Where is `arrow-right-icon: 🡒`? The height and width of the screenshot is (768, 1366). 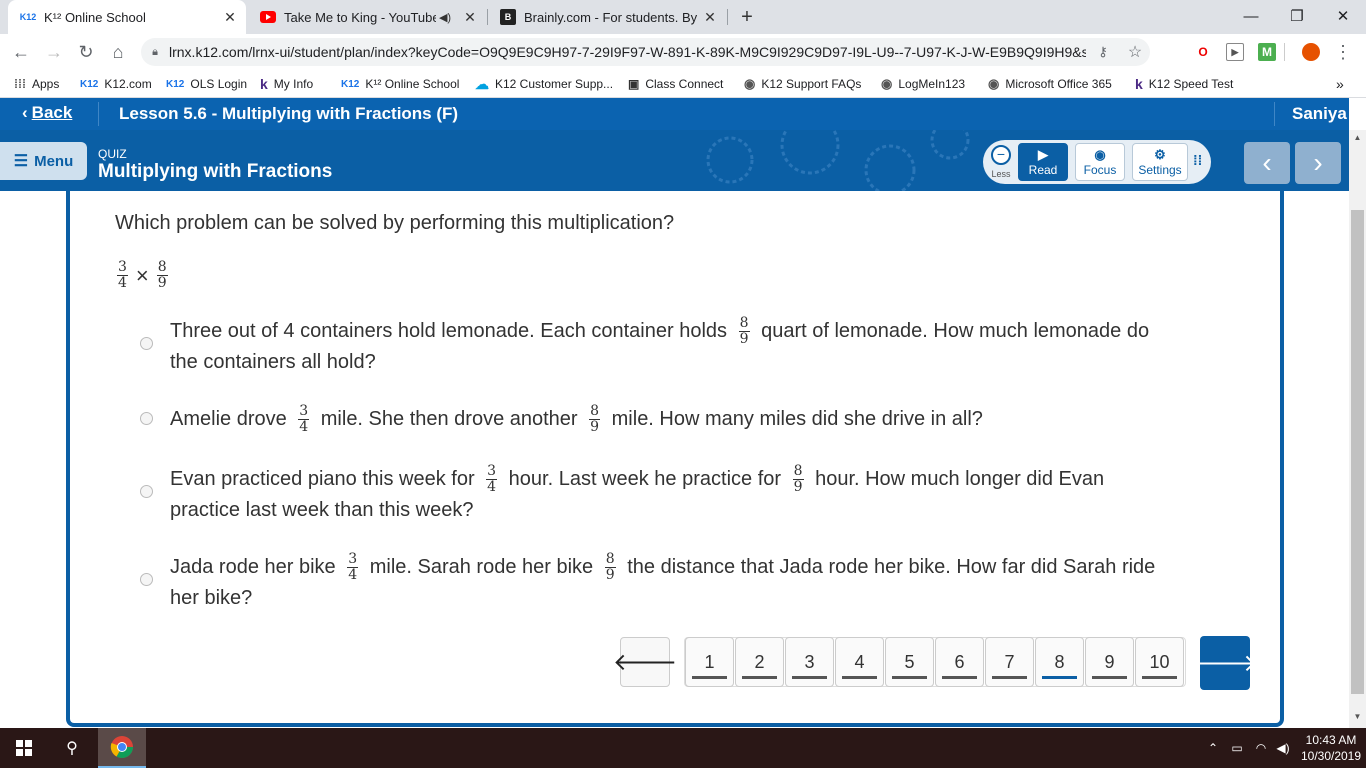 arrow-right-icon: 🡒 is located at coordinates (1225, 663).